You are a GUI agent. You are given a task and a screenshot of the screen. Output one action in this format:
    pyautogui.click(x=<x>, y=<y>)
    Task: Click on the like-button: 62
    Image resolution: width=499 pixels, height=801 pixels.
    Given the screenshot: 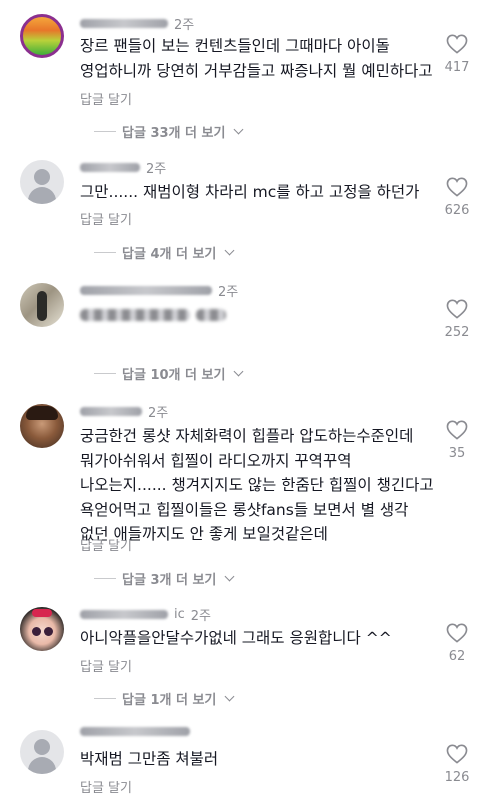 What is the action you would take?
    pyautogui.click(x=457, y=643)
    